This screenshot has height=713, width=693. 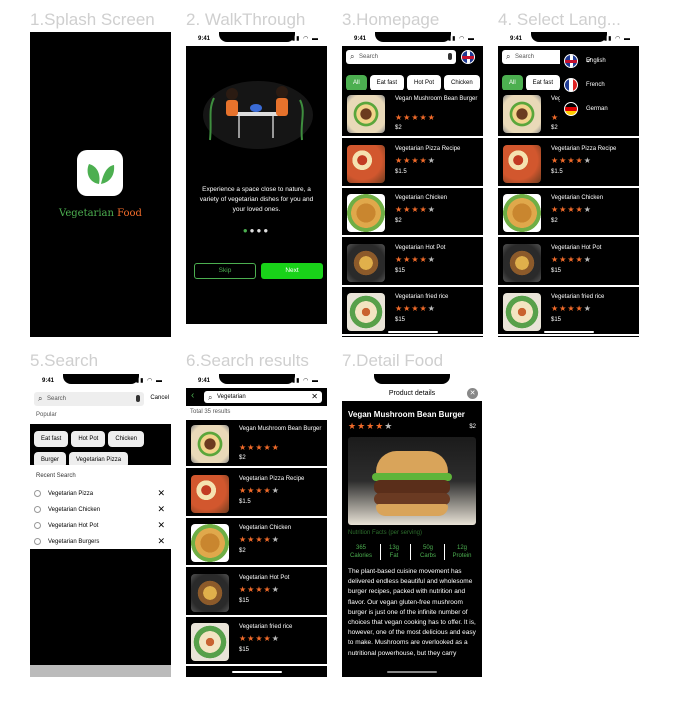 What do you see at coordinates (100, 527) in the screenshot?
I see `recent-search-item: Vegetarian Hot Pot ✕` at bounding box center [100, 527].